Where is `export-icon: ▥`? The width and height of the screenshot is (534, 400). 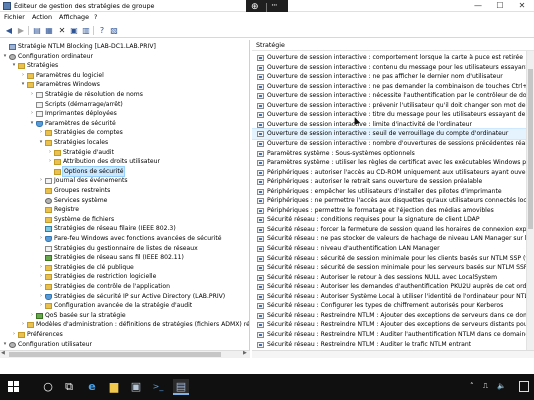
export-icon: ▥ is located at coordinates (86, 30).